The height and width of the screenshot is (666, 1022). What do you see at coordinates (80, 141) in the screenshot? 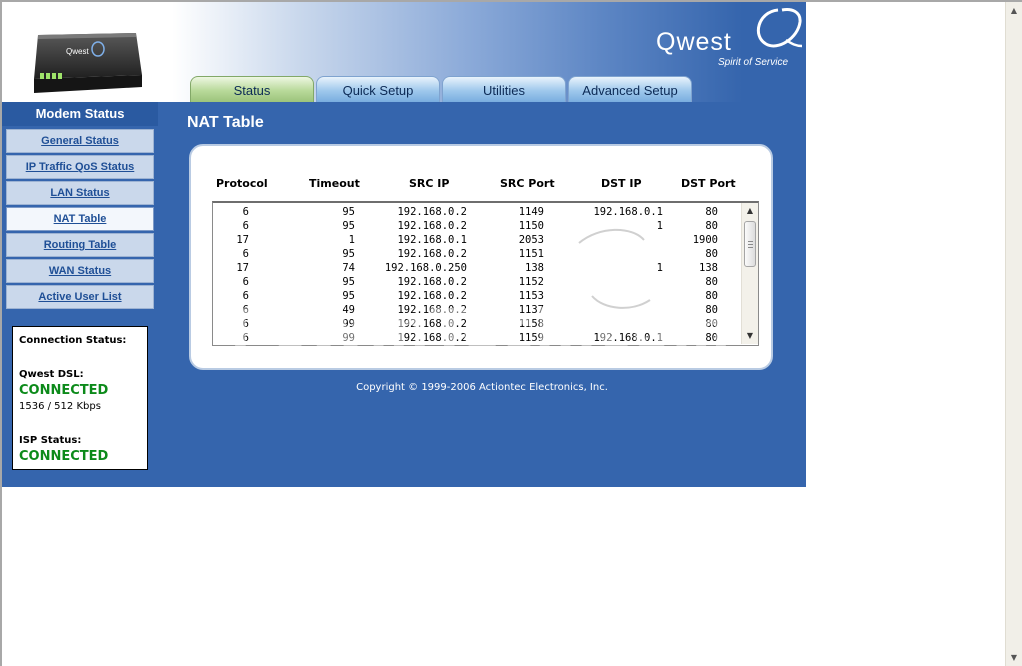
I see `sidebar-item-general-status: General Status` at bounding box center [80, 141].